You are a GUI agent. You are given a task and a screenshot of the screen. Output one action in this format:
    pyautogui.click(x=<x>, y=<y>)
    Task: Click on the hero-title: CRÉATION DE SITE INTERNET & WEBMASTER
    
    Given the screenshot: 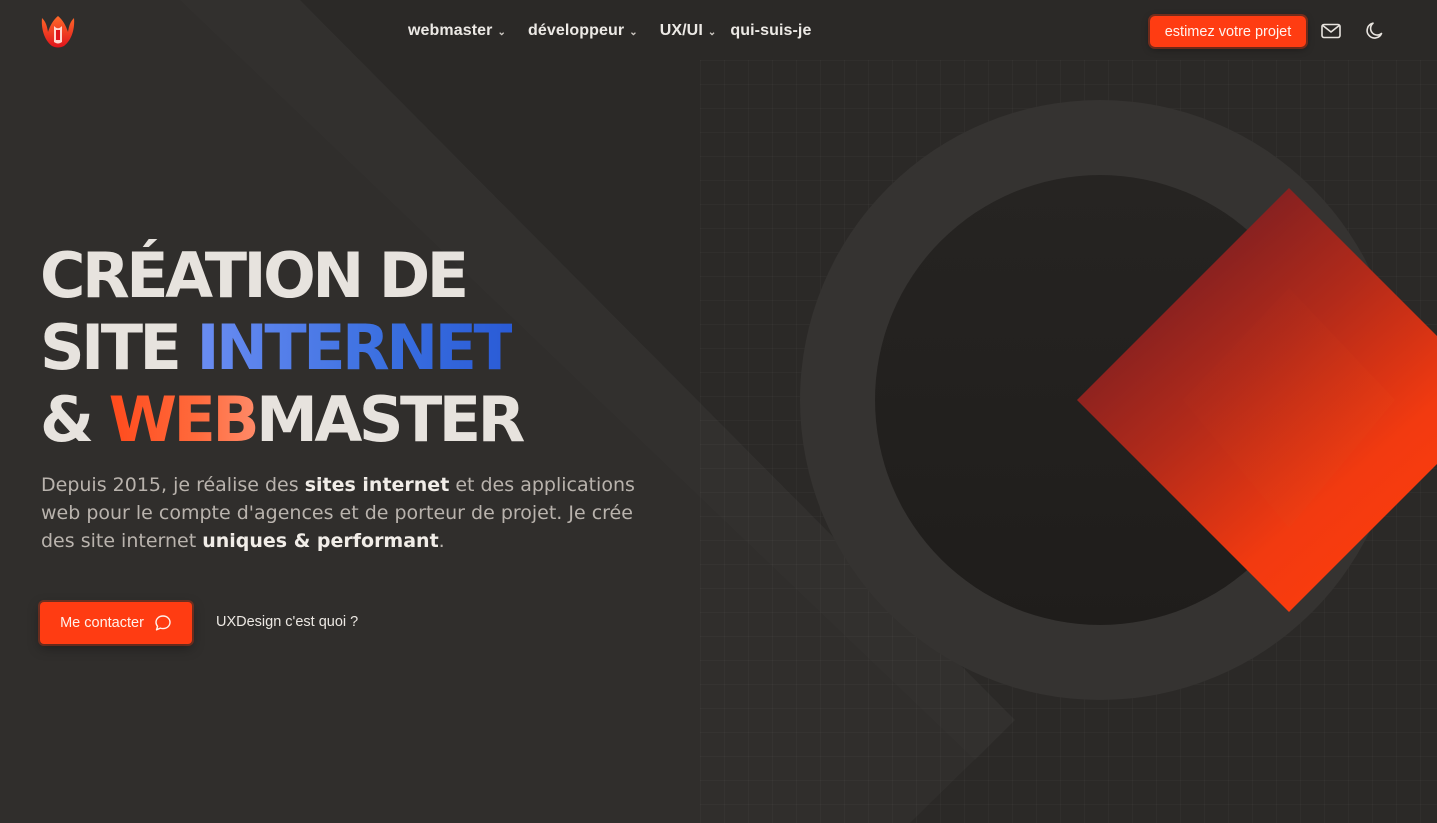 What is the action you would take?
    pyautogui.click(x=282, y=347)
    